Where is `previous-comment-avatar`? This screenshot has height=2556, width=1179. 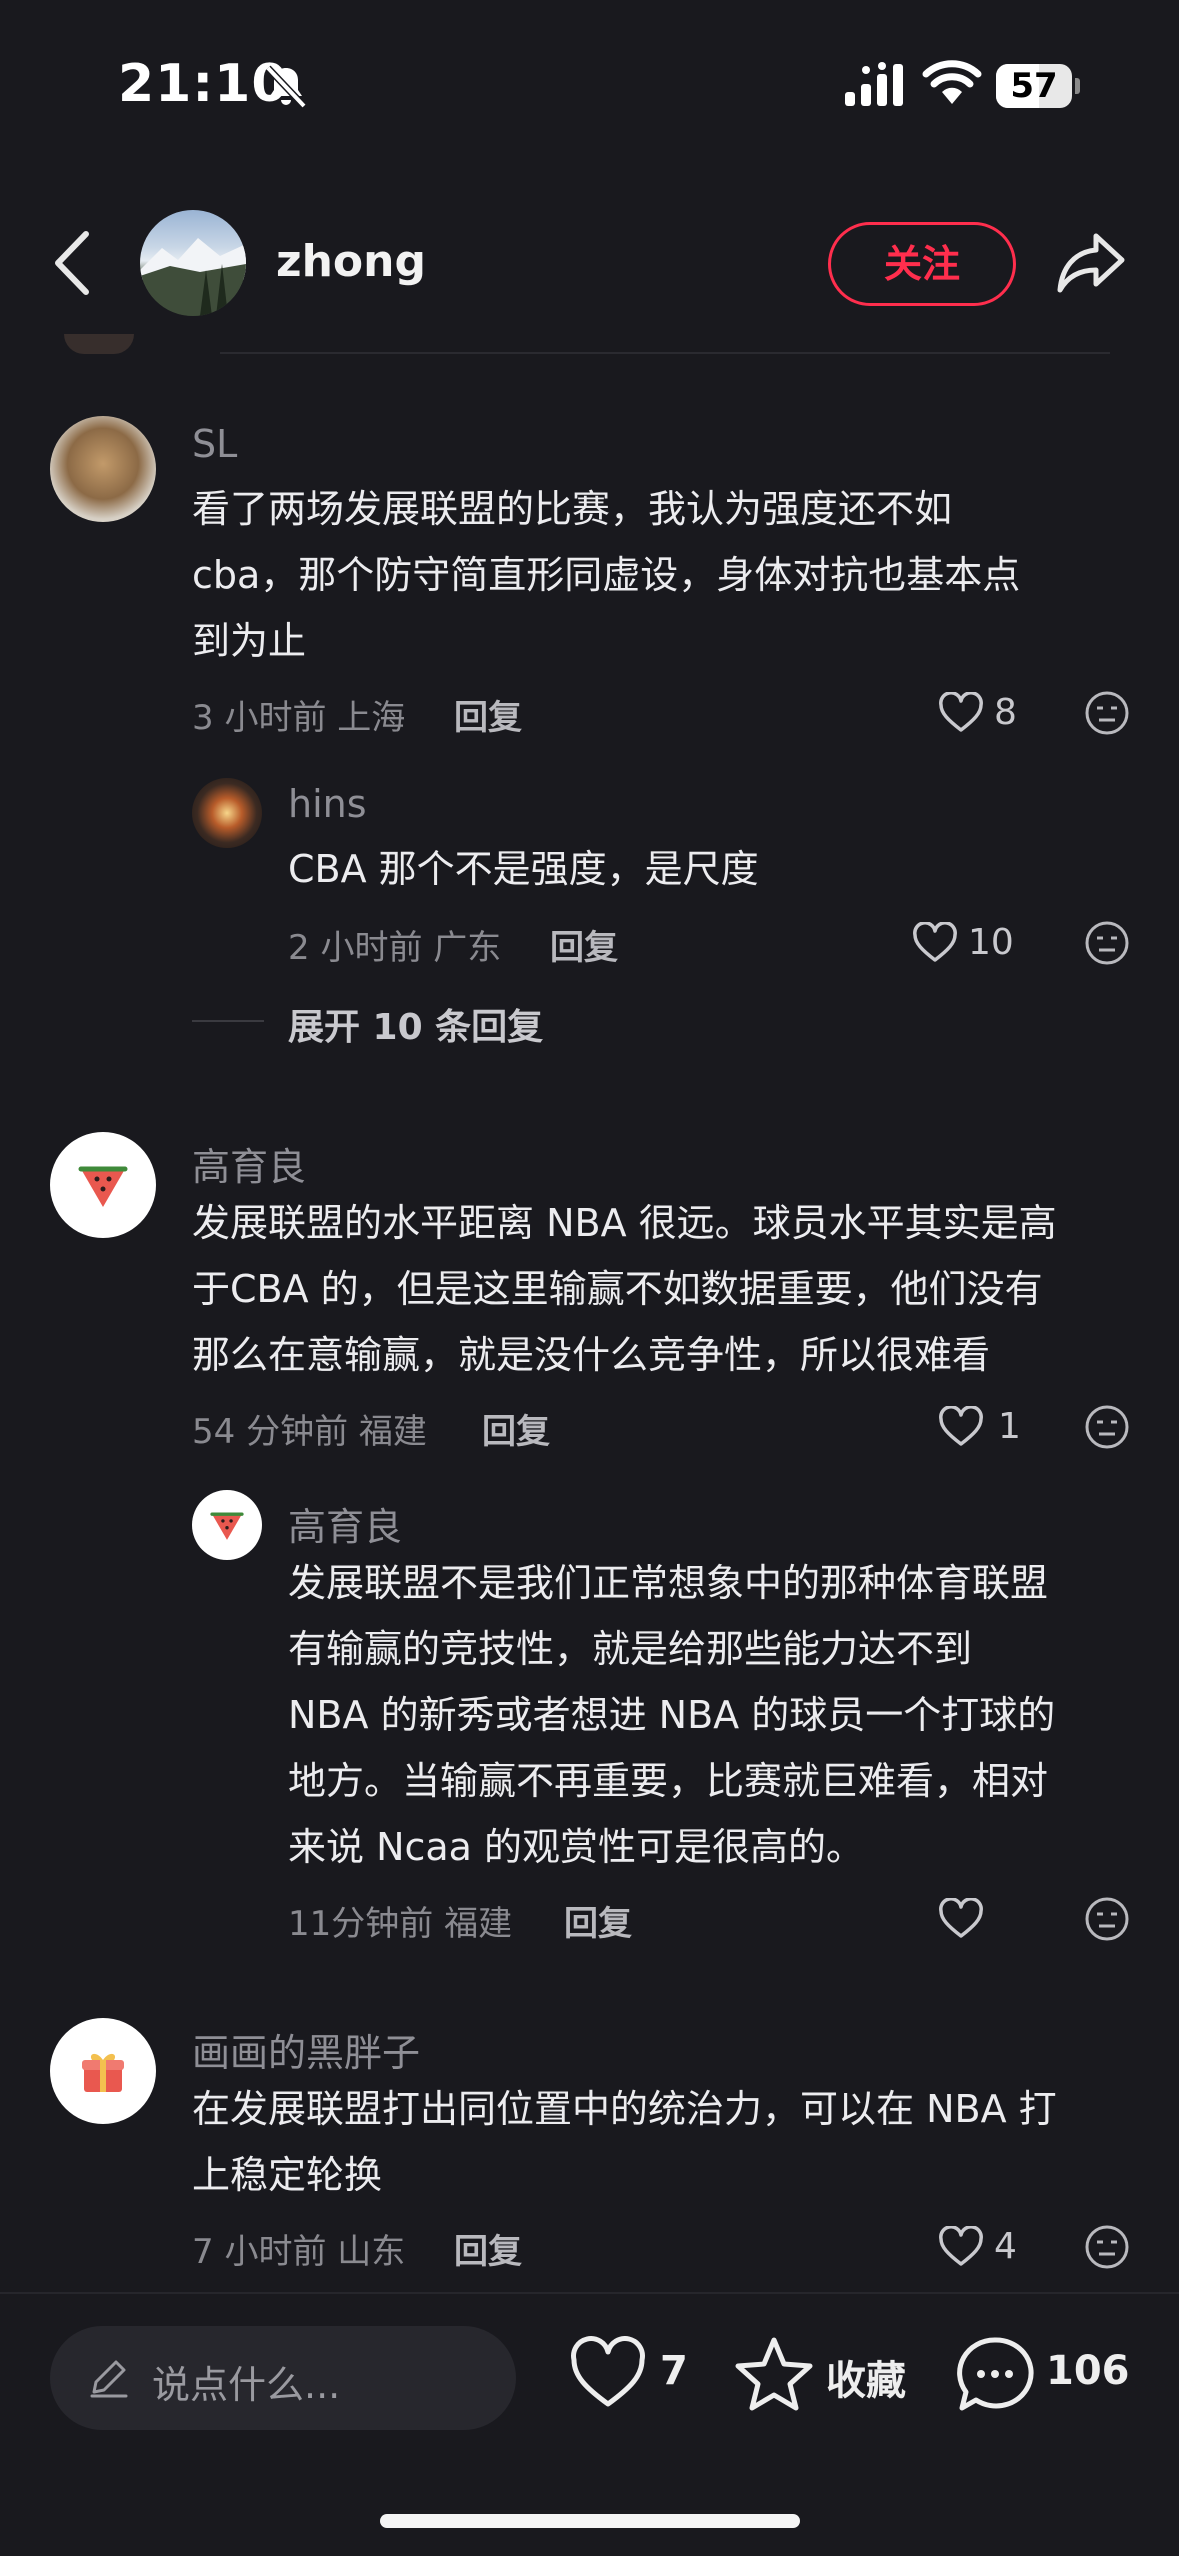 previous-comment-avatar is located at coordinates (99, 344).